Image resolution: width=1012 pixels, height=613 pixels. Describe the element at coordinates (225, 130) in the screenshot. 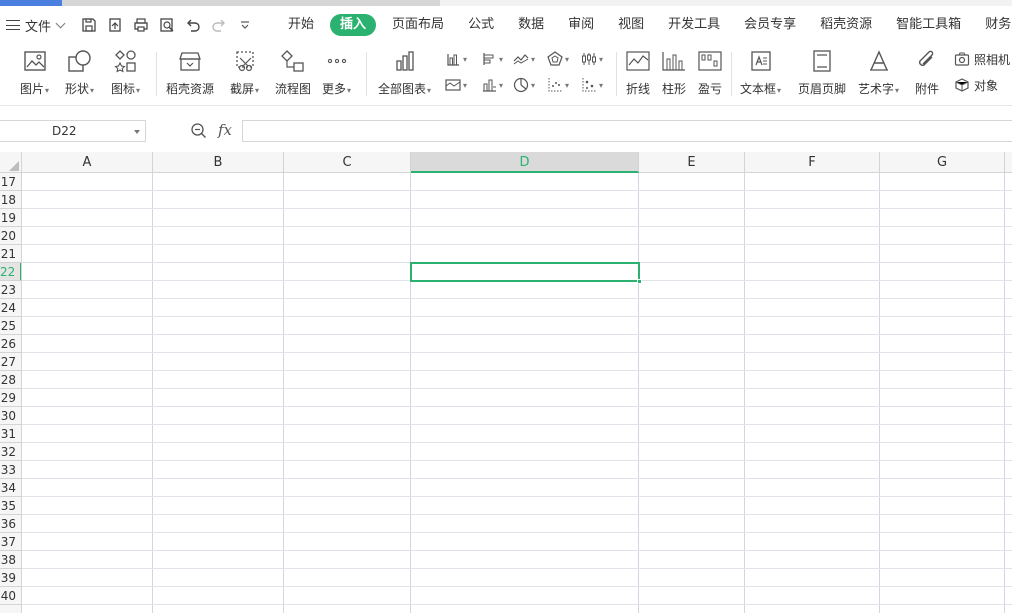

I see `insert-function-button: fx` at that location.